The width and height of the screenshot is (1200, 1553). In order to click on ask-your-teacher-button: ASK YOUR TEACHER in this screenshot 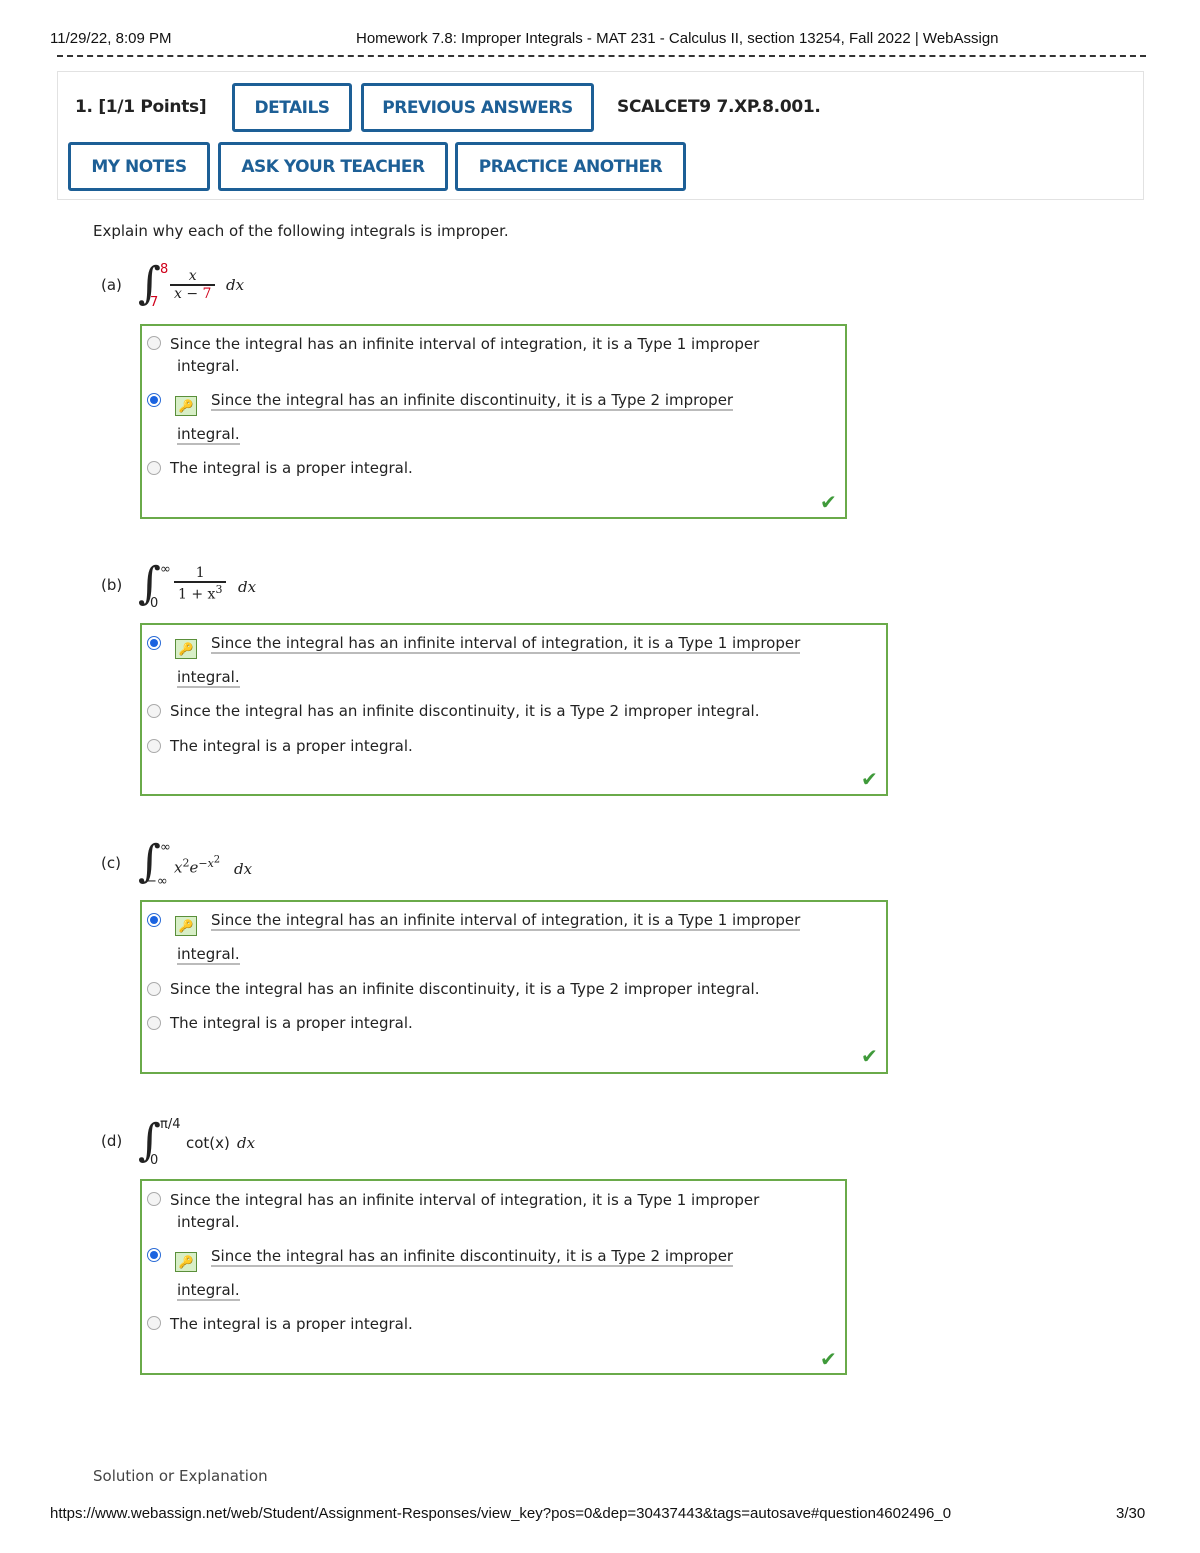, I will do `click(333, 166)`.